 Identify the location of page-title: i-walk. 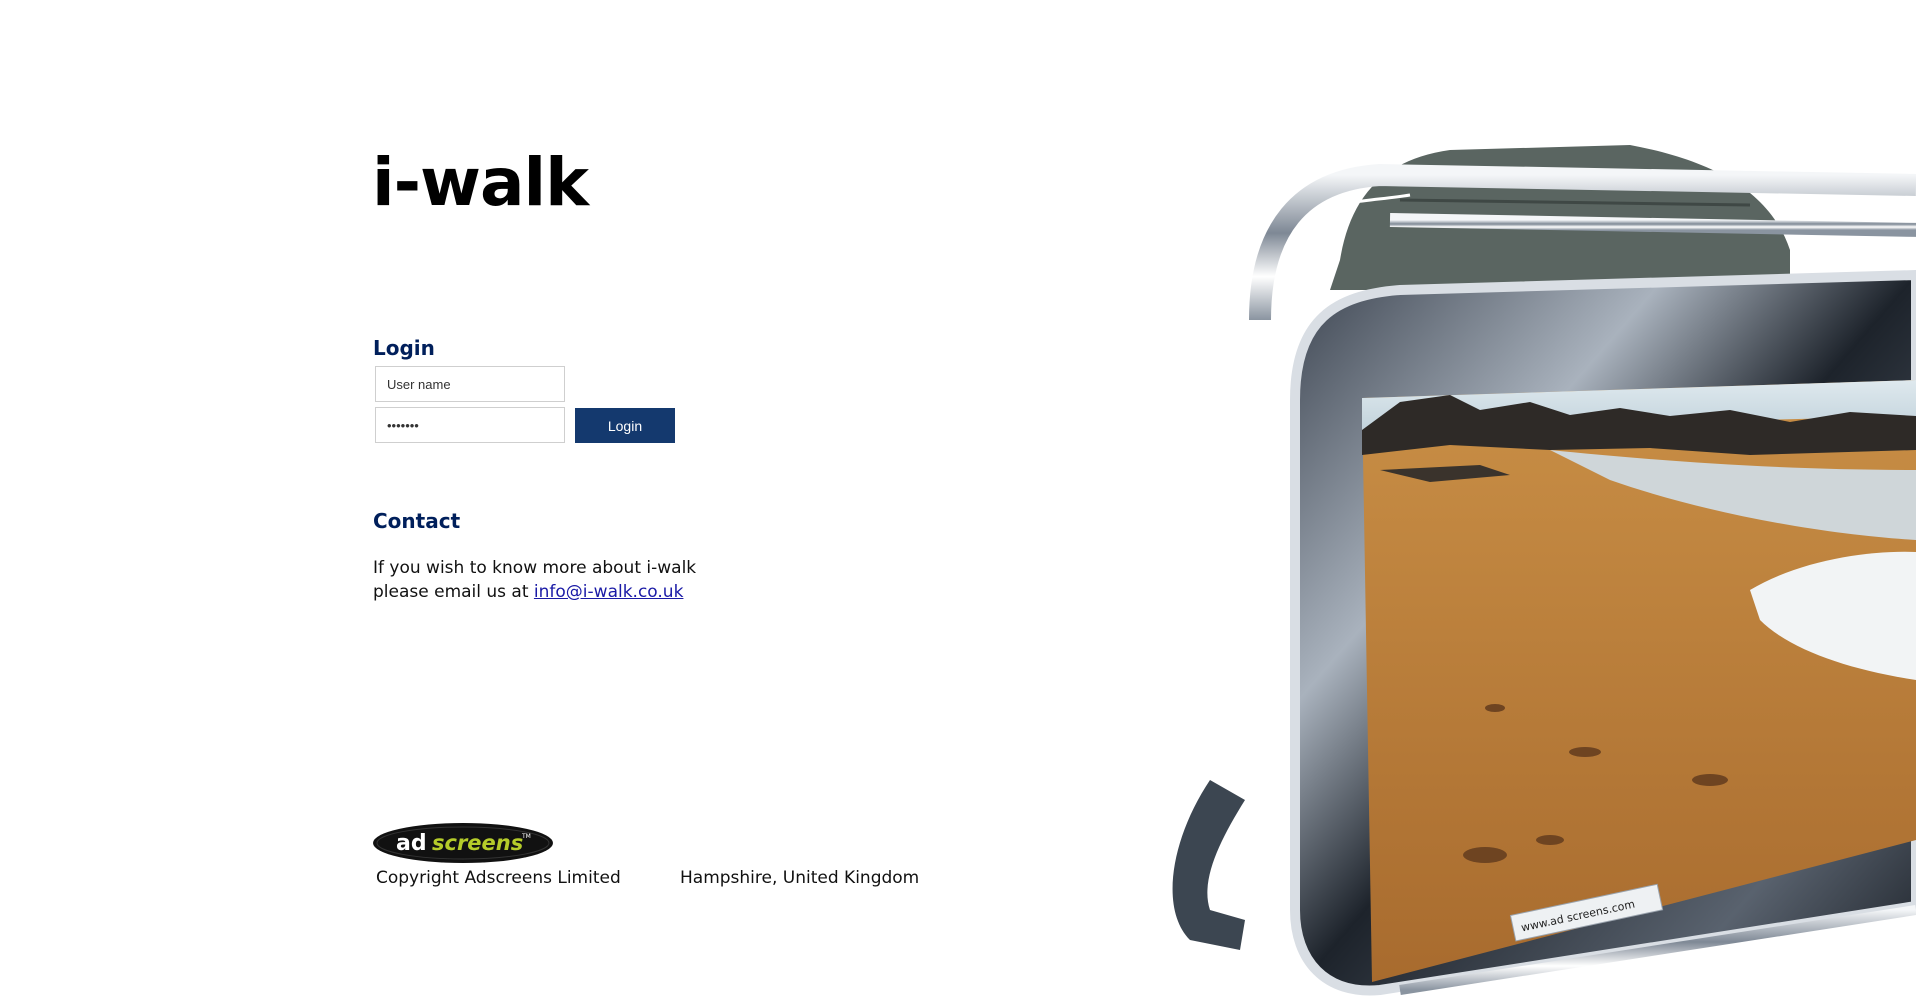
(480, 182).